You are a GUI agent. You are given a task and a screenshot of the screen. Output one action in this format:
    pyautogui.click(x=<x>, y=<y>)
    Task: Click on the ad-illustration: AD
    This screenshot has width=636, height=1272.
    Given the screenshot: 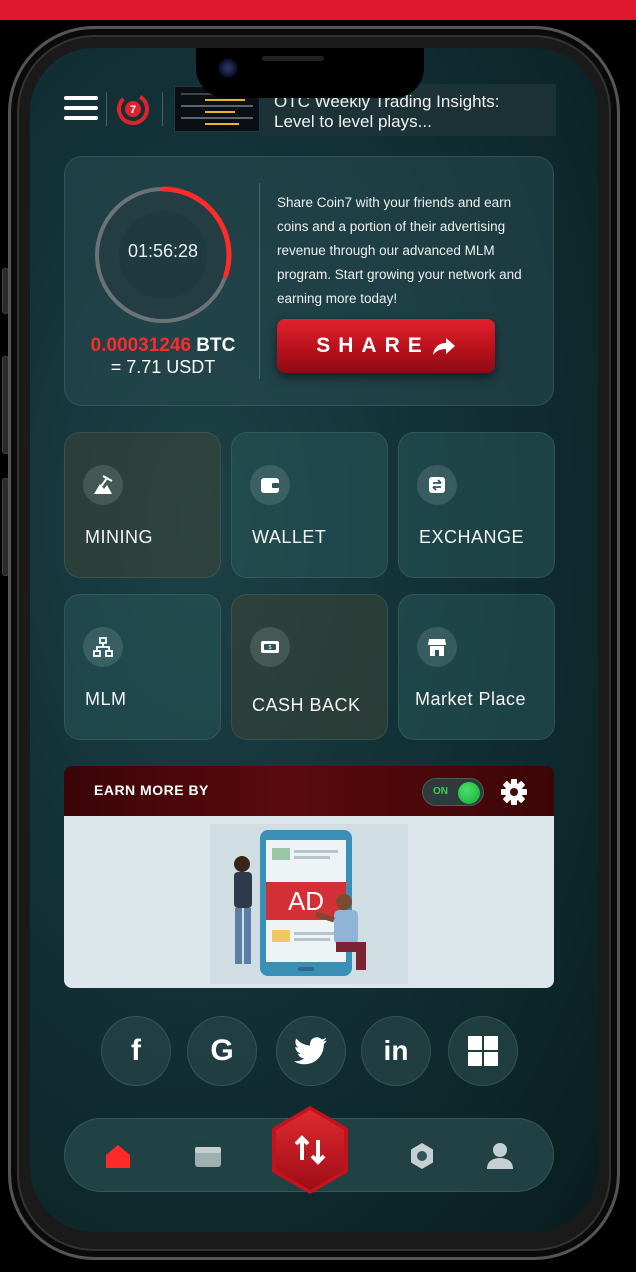 What is the action you would take?
    pyautogui.click(x=309, y=904)
    